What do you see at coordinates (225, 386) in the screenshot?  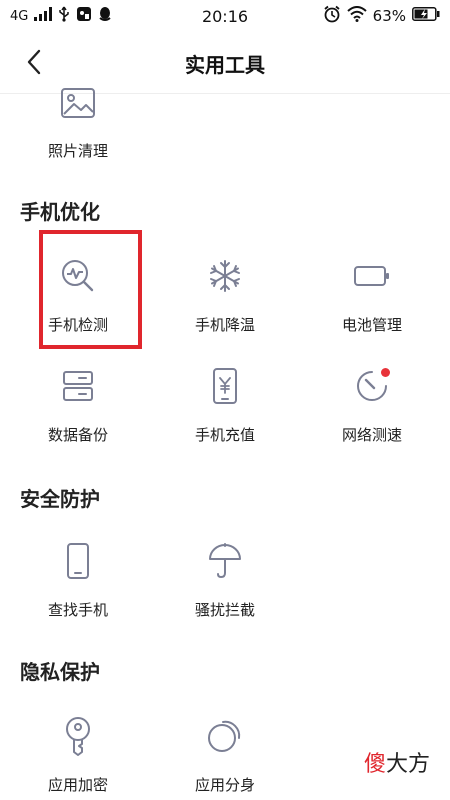 I see `phone-recharge-icon` at bounding box center [225, 386].